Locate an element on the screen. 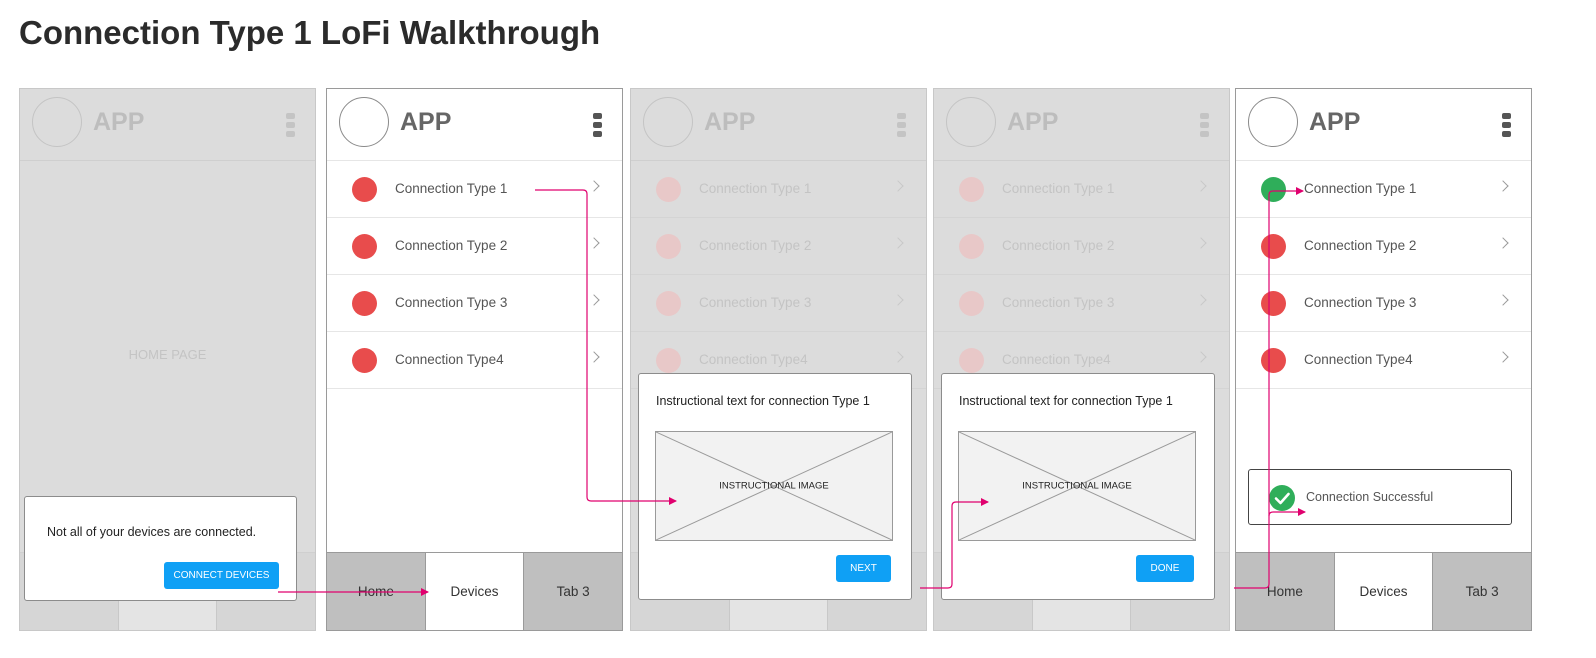 This screenshot has height=658, width=1596. connect-devices-button: CONNECT DEVICES is located at coordinates (221, 575).